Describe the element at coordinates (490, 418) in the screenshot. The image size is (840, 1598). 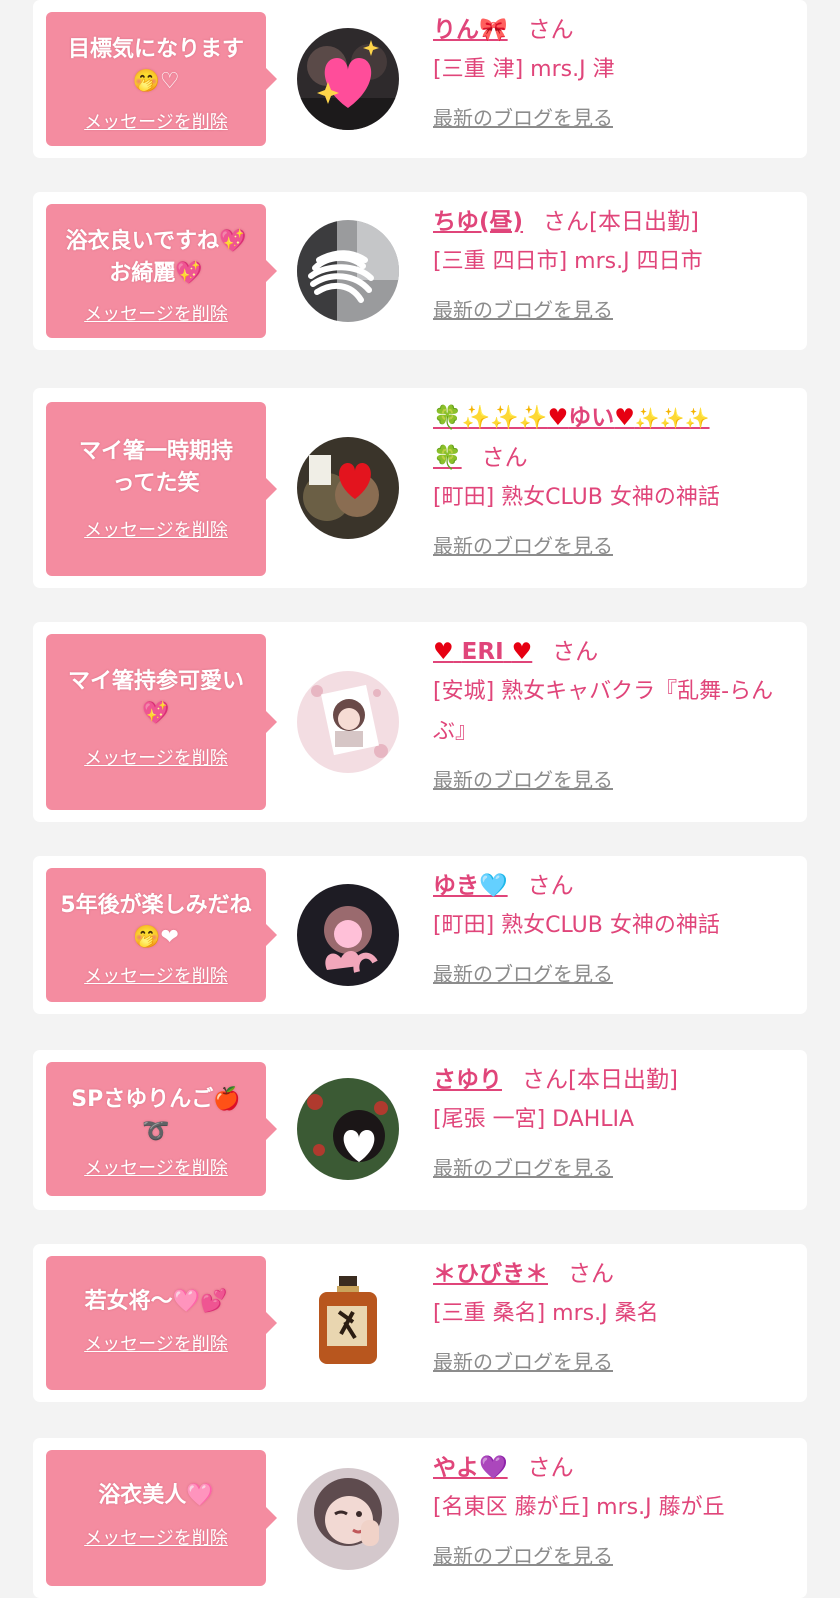
I see `clover-sparkle-icons: 🍀✨✨✨` at that location.